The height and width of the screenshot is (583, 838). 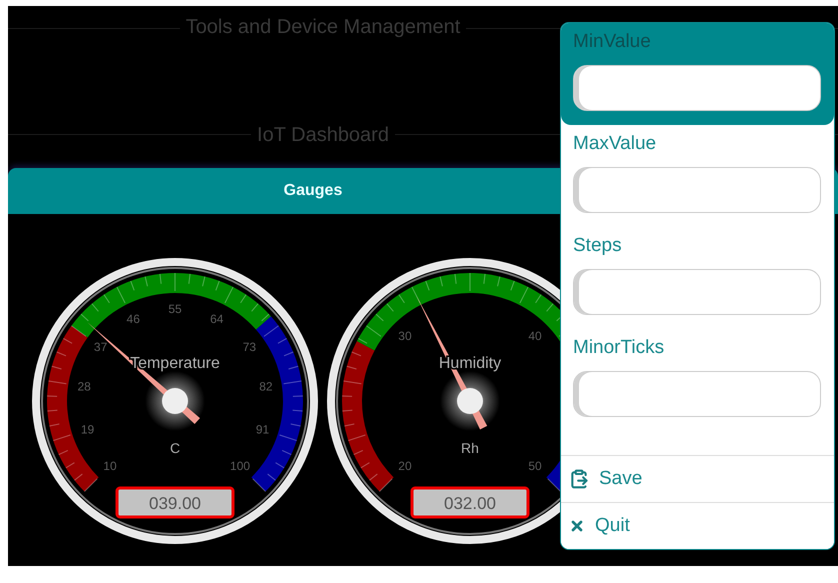 I want to click on scale-label: 73, so click(x=249, y=347).